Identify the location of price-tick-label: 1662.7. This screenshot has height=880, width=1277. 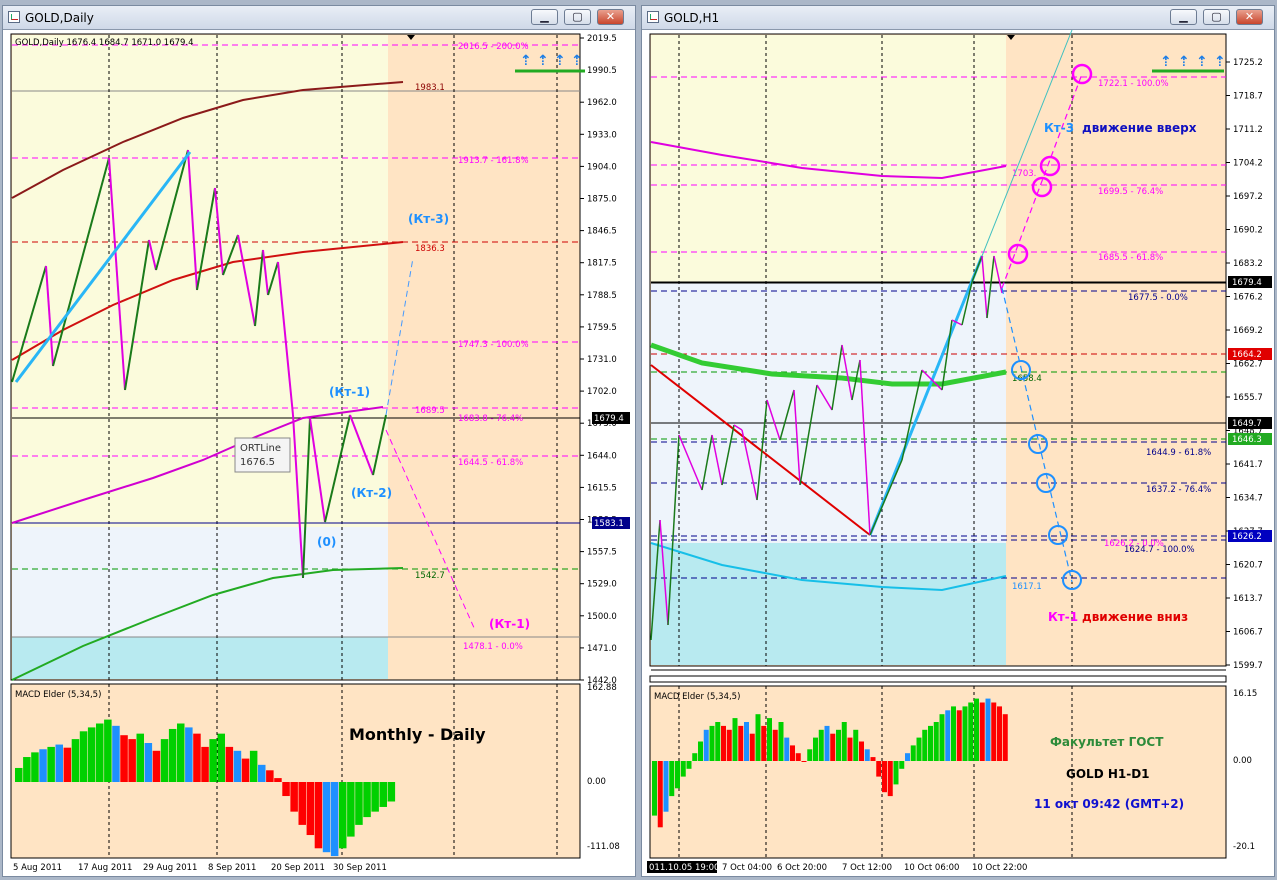
(1248, 365).